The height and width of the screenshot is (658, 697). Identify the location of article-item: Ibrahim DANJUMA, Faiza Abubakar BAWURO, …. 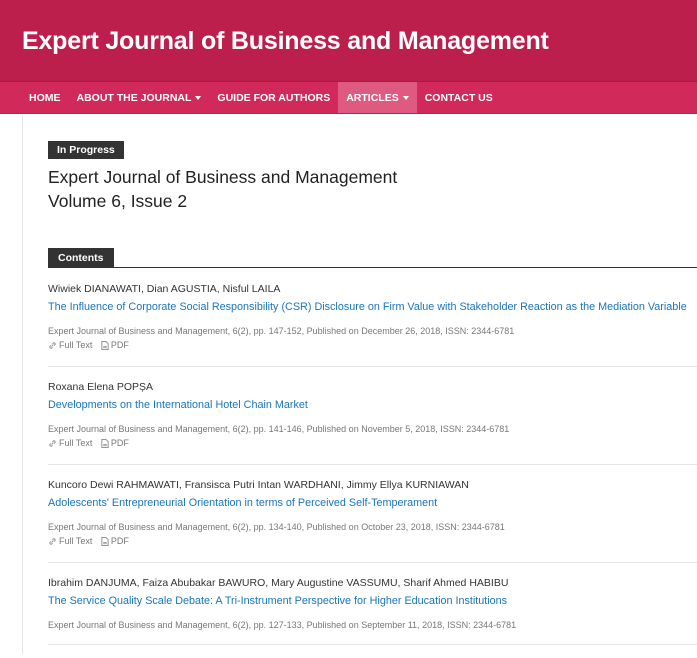
(372, 610).